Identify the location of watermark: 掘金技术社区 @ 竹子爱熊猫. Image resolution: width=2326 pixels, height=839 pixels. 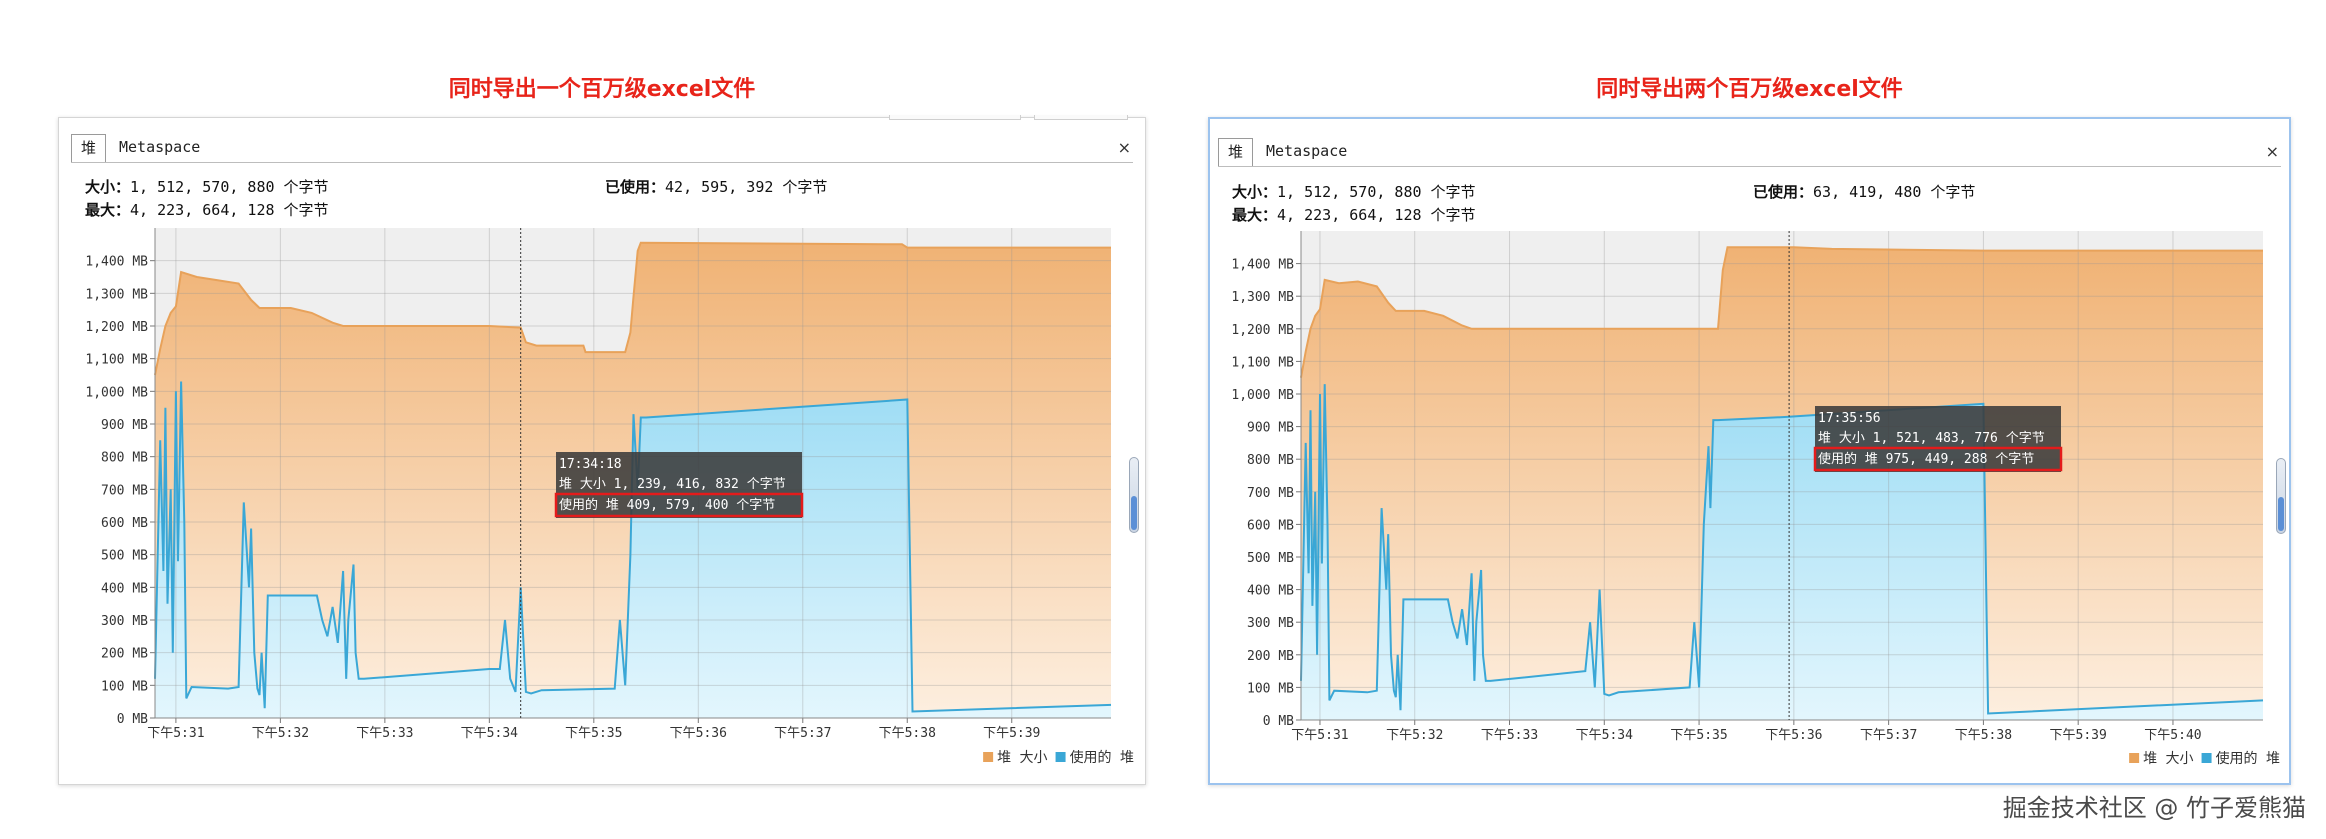
(2154, 808).